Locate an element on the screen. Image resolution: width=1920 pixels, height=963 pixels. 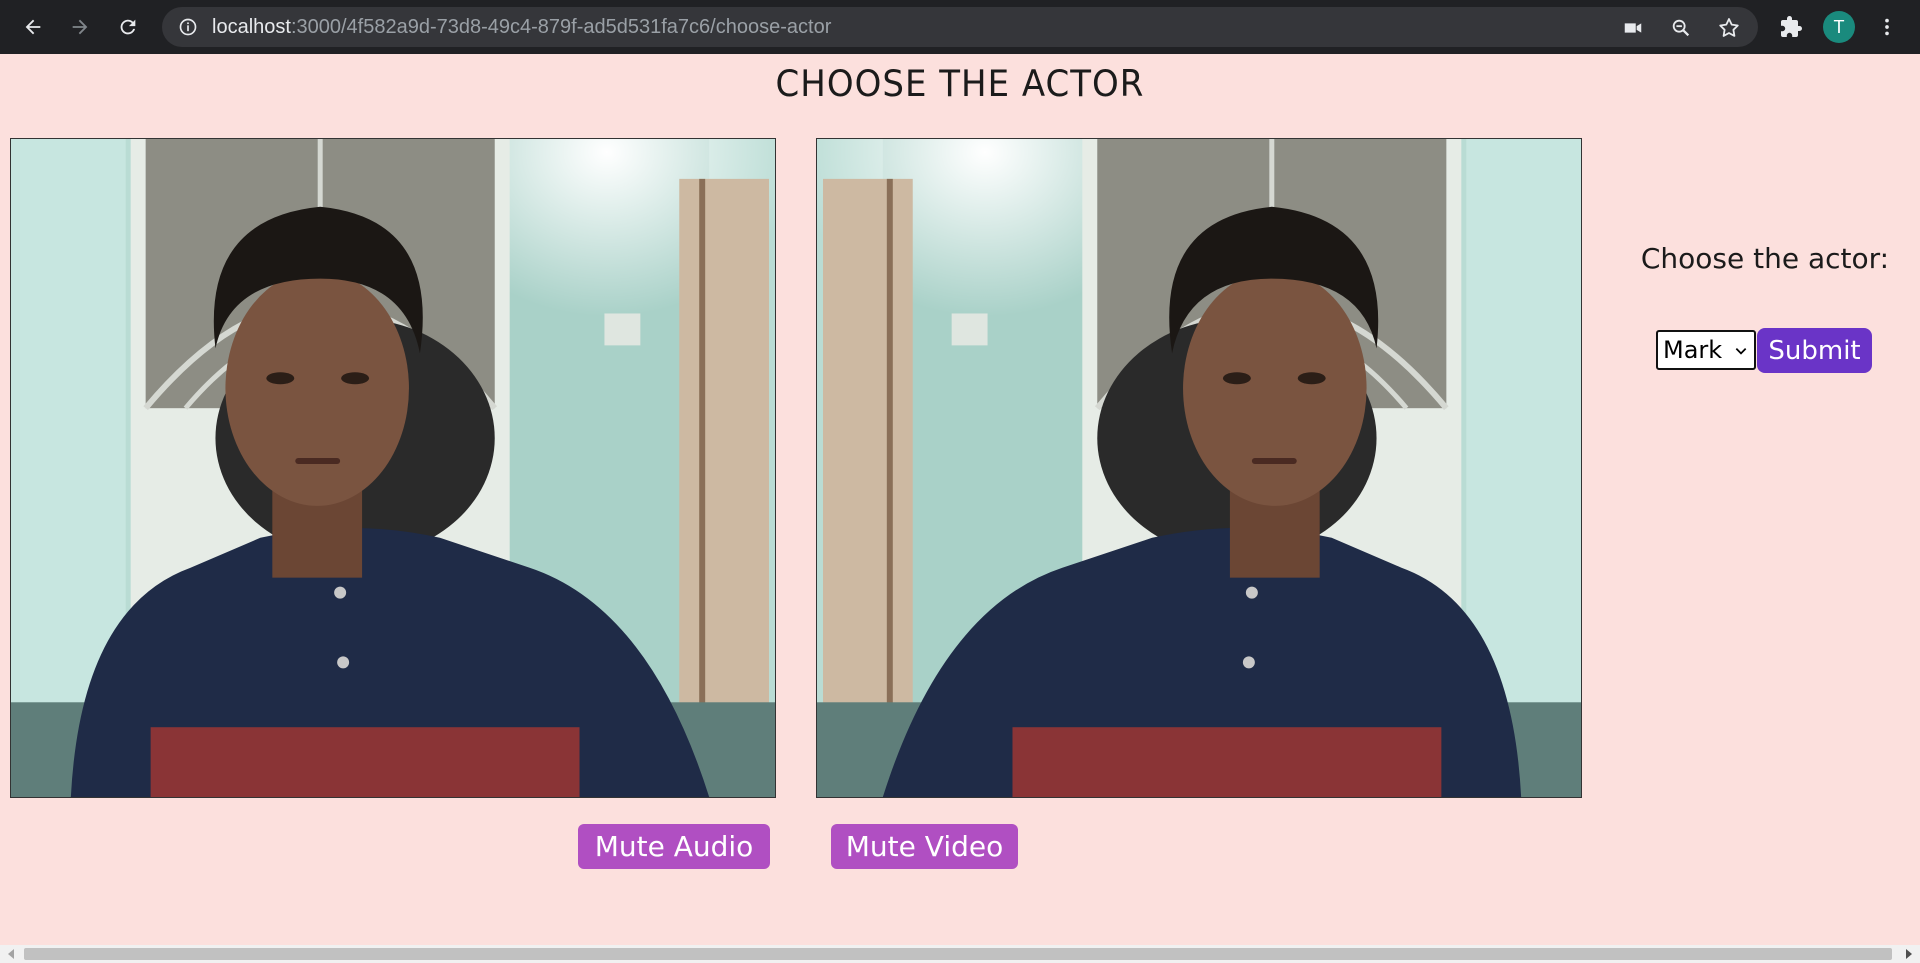
actor-select: Mark is located at coordinates (1706, 350).